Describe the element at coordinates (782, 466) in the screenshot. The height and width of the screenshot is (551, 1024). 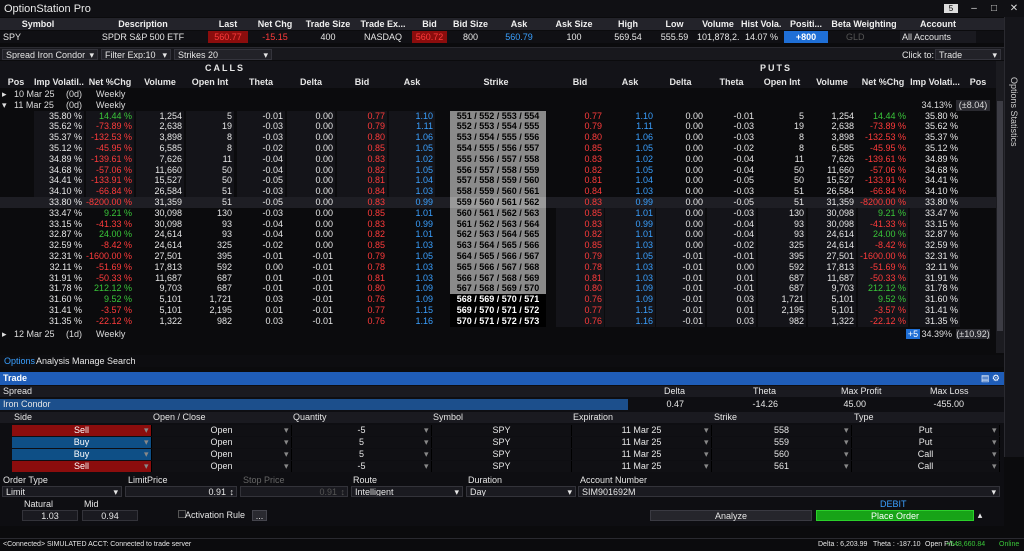
I see `leg-strike-cell: 561` at that location.